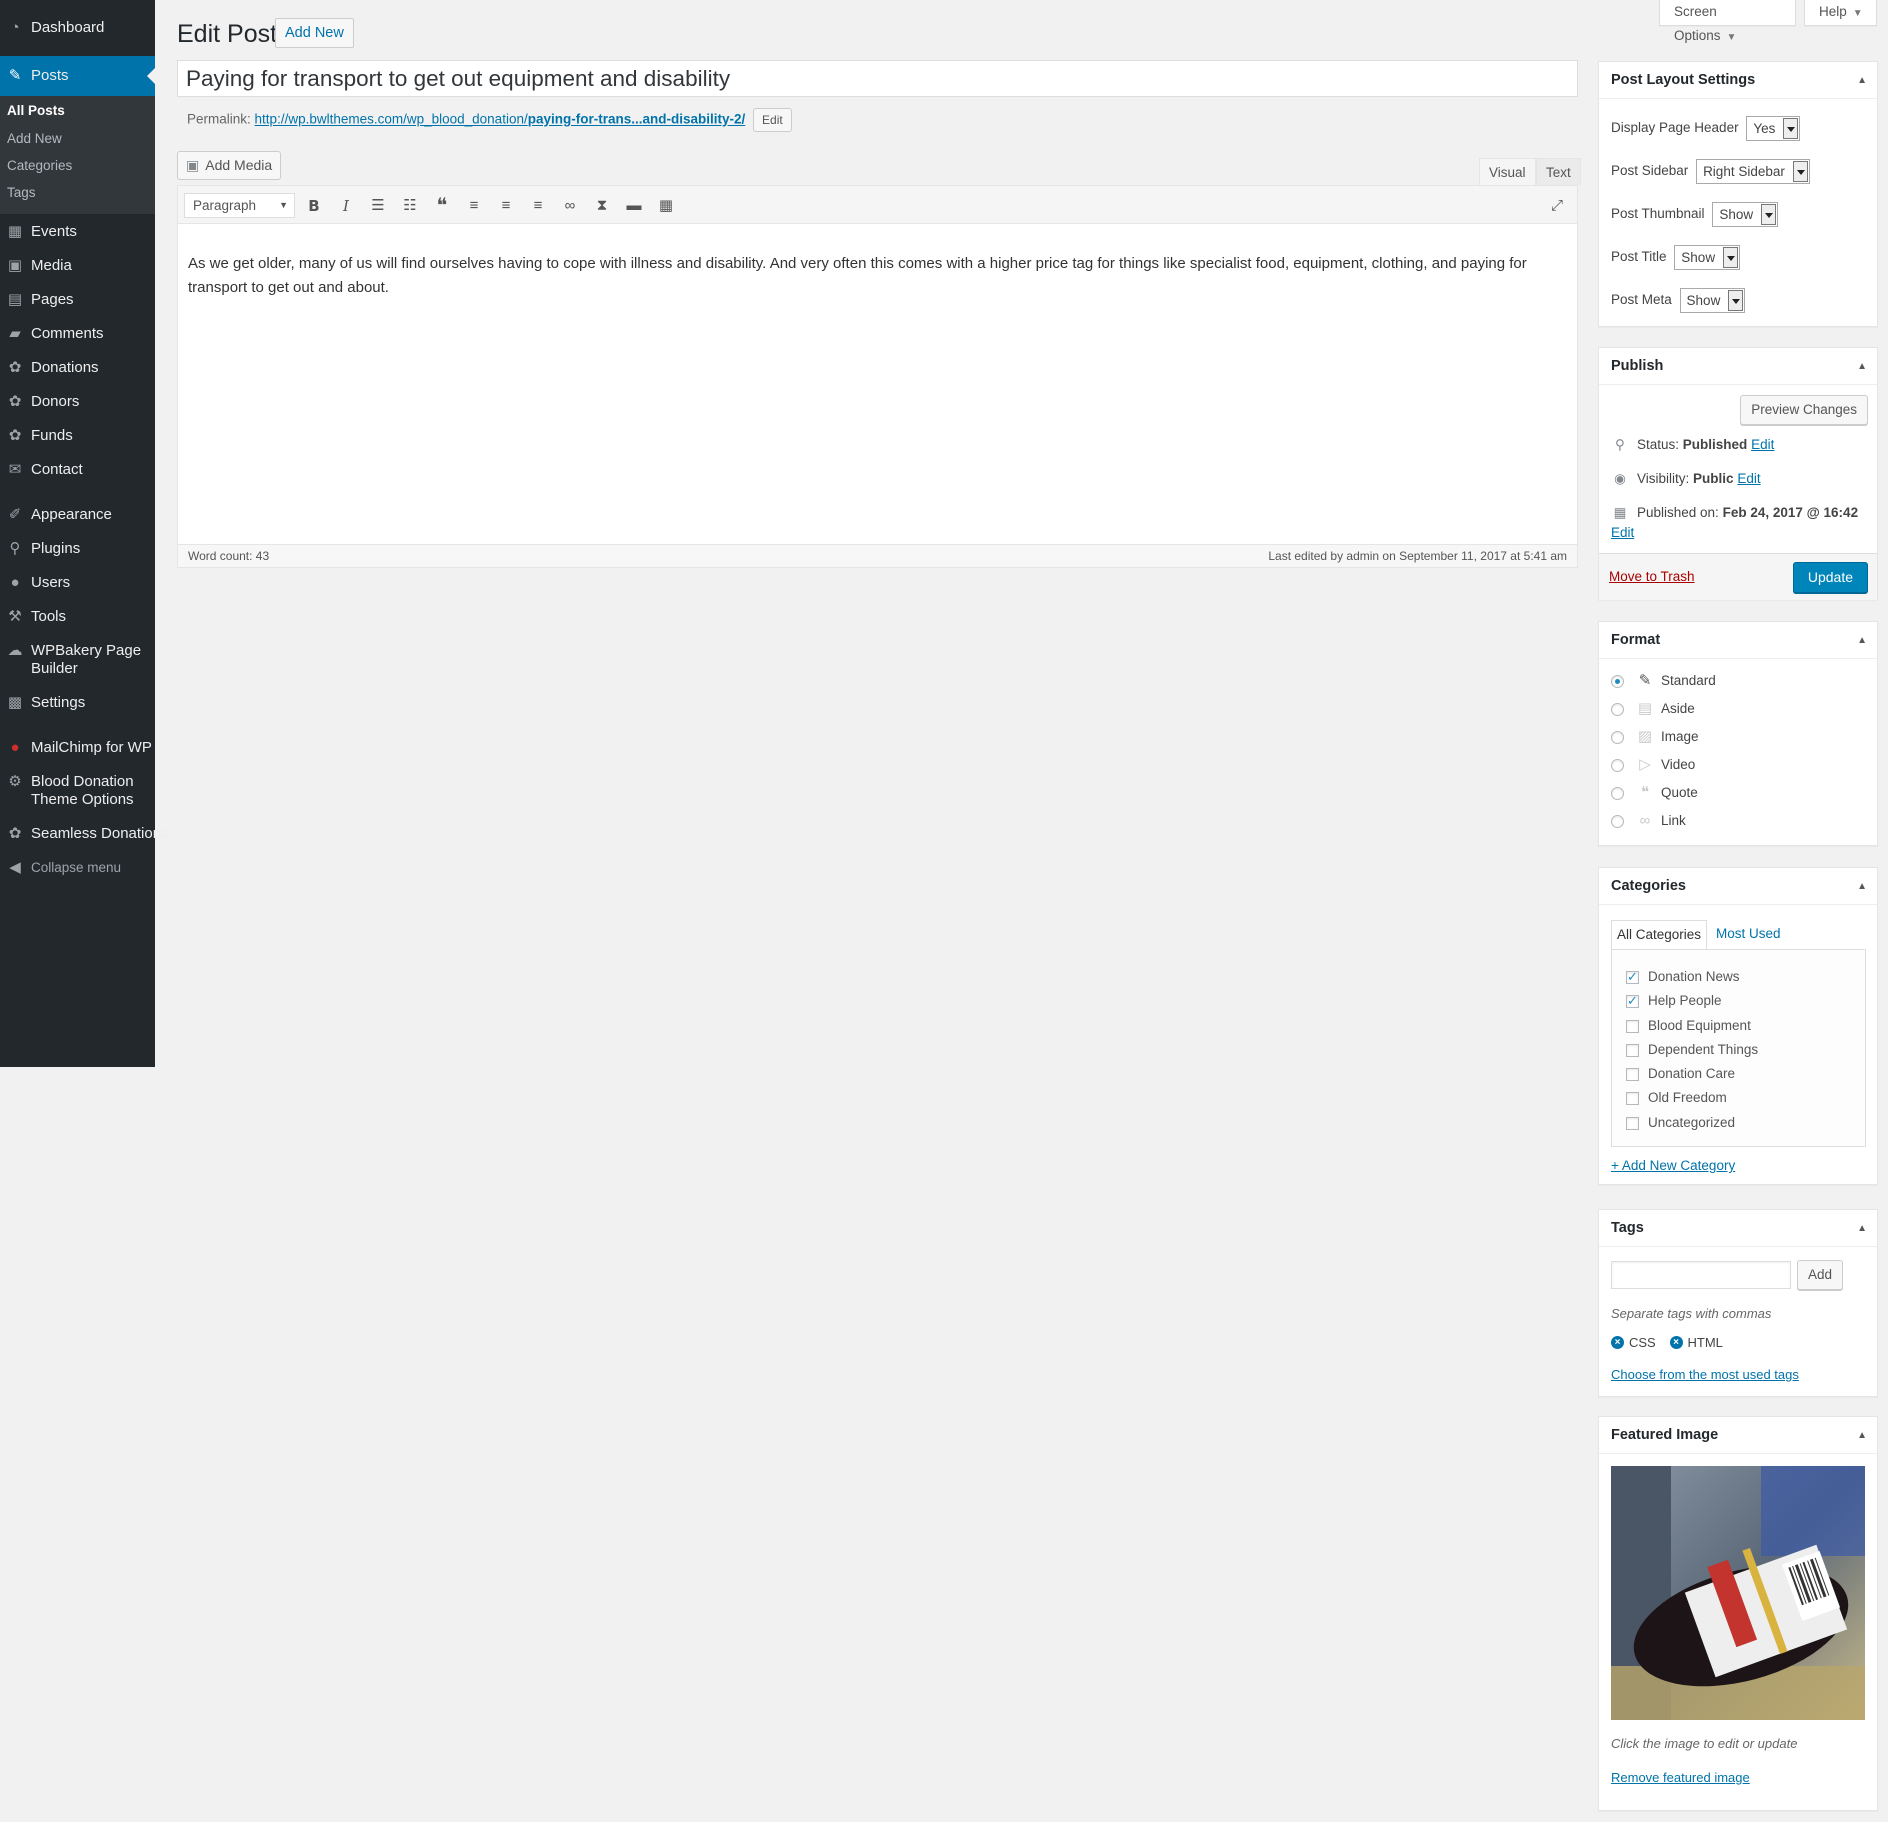  Describe the element at coordinates (602, 206) in the screenshot. I see `unlink-icon: ⧗` at that location.